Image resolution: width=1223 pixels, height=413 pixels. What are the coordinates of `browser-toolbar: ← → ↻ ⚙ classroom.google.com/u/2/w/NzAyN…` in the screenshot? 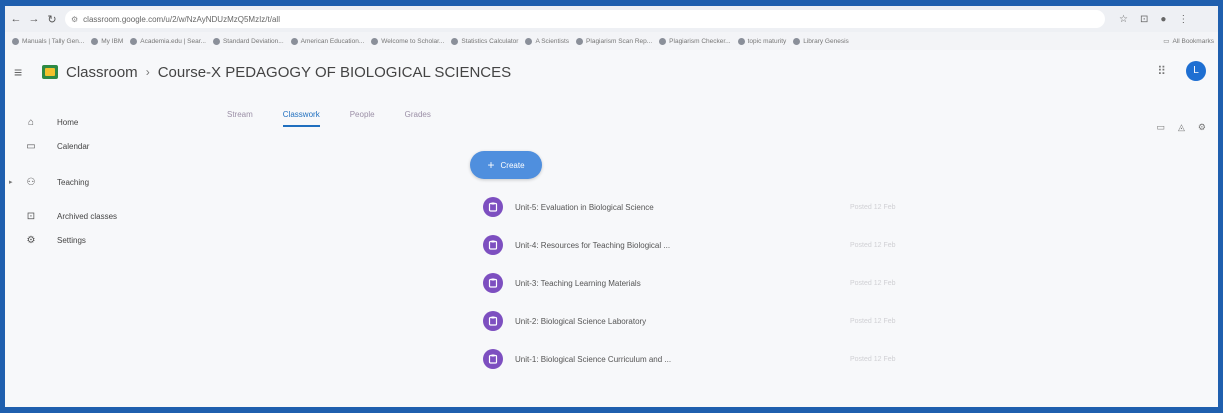 It's located at (611, 19).